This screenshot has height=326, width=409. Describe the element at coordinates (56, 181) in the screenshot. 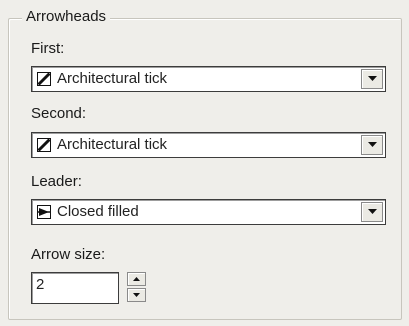

I see `leader-label: Leader:` at that location.